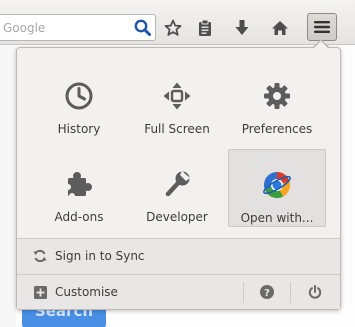 The image size is (355, 327). Describe the element at coordinates (277, 129) in the screenshot. I see `menu-item-label: Preferences` at that location.